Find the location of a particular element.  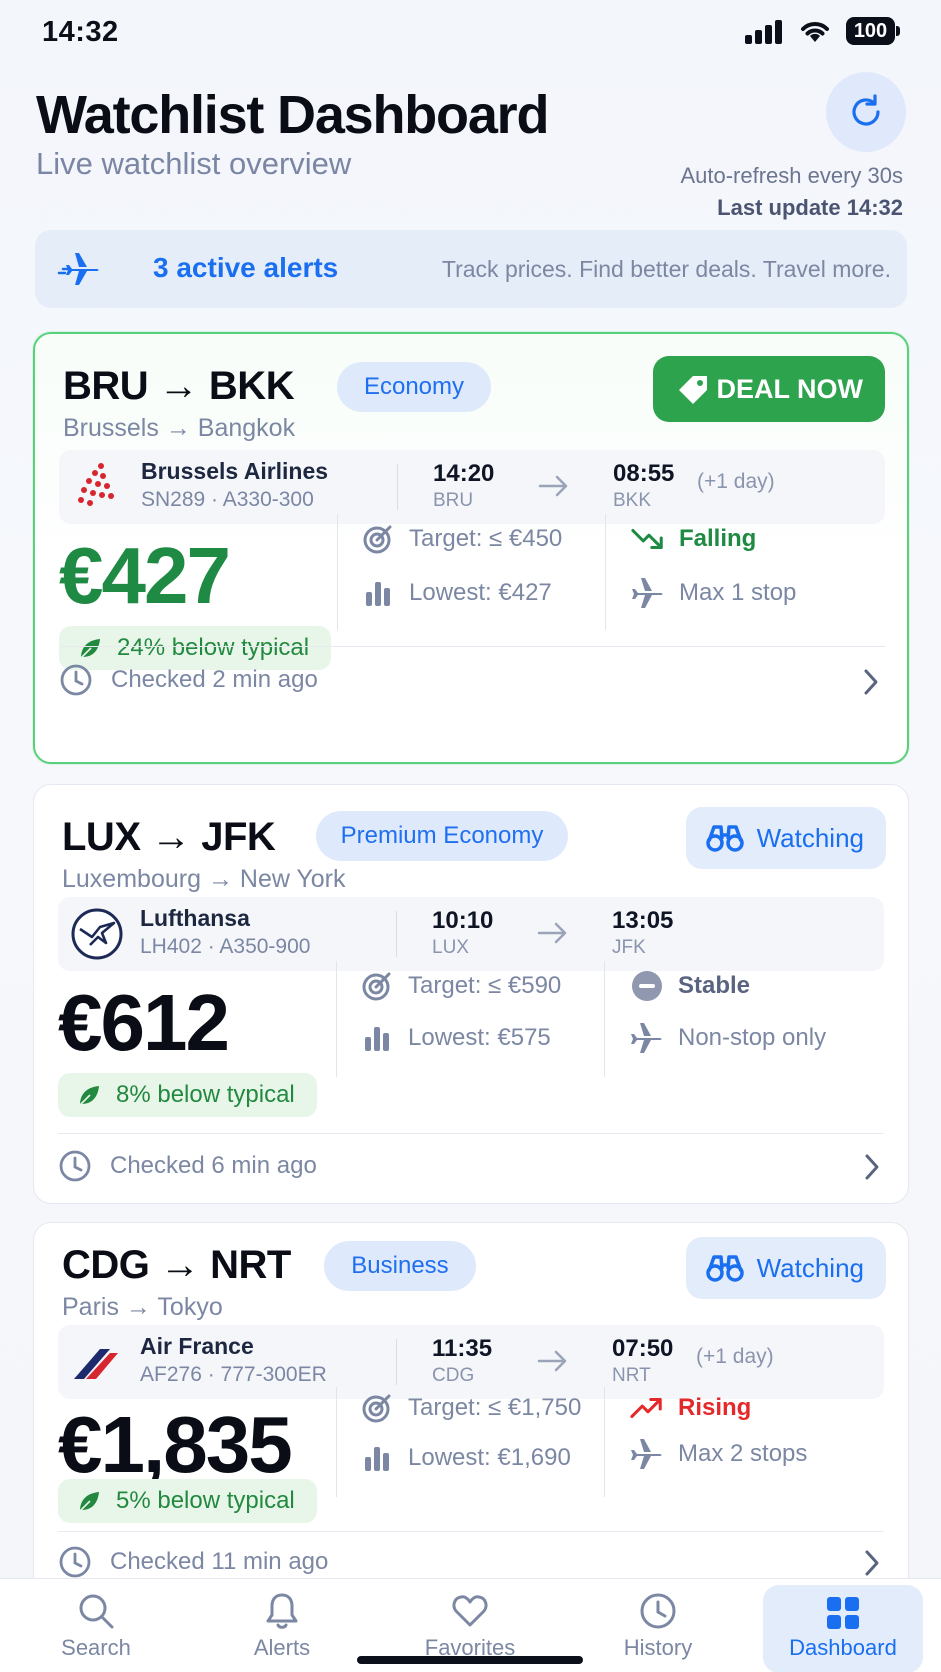

tab-history: History is located at coordinates (658, 1625).